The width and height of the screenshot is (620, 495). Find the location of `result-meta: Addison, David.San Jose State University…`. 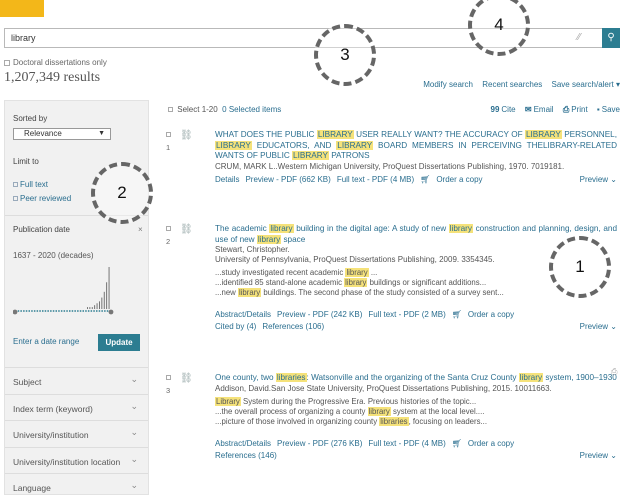

result-meta: Addison, David.San Jose State University… is located at coordinates (383, 388).